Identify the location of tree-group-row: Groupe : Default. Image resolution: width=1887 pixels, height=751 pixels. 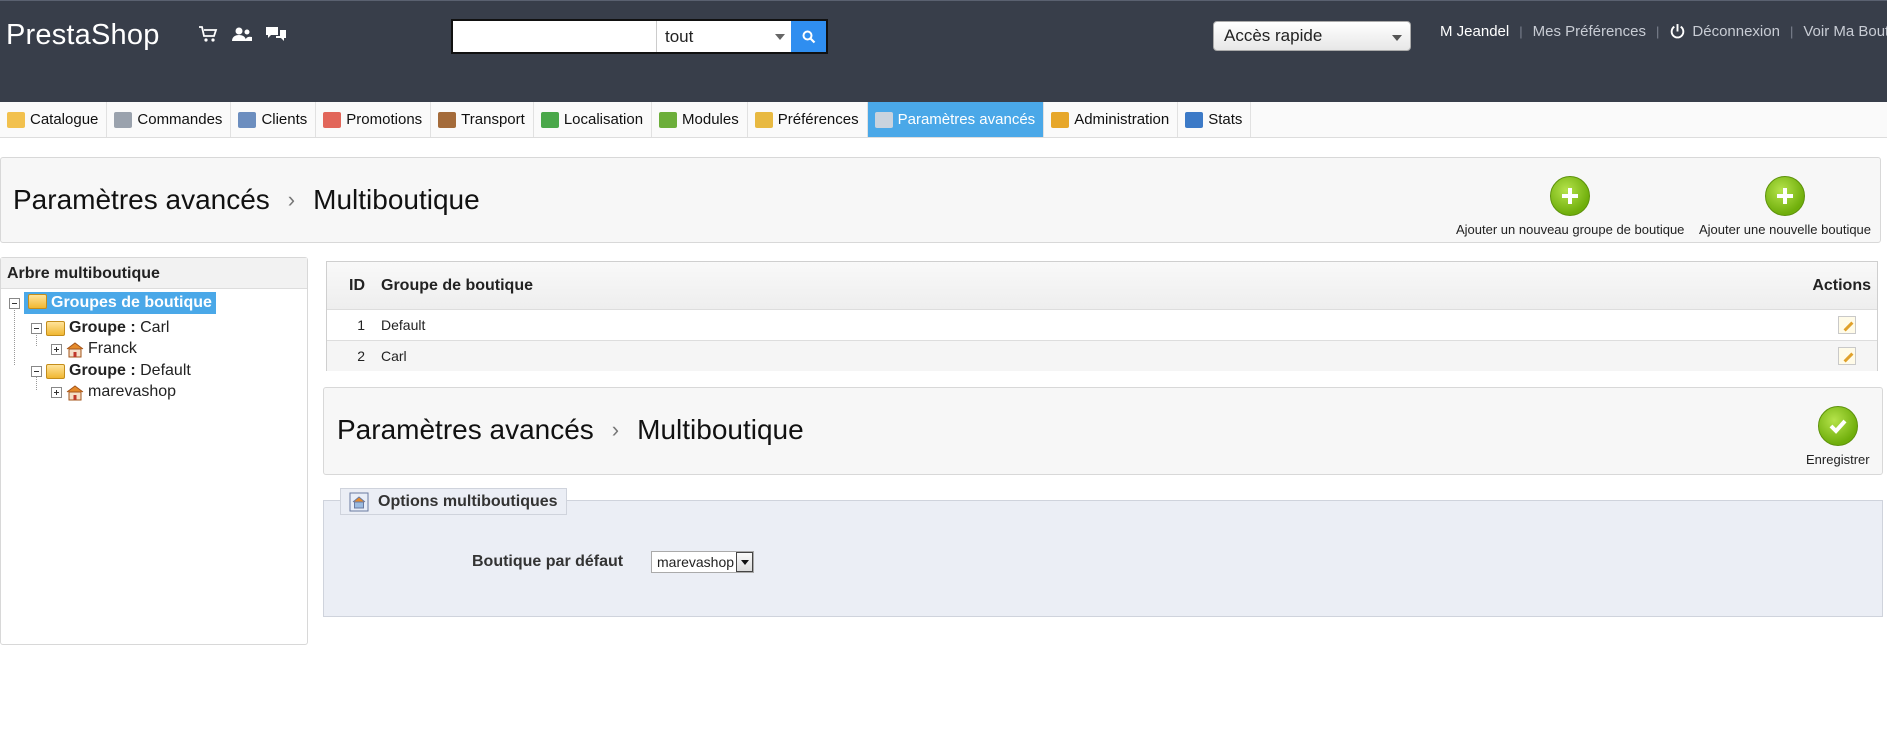
(111, 371).